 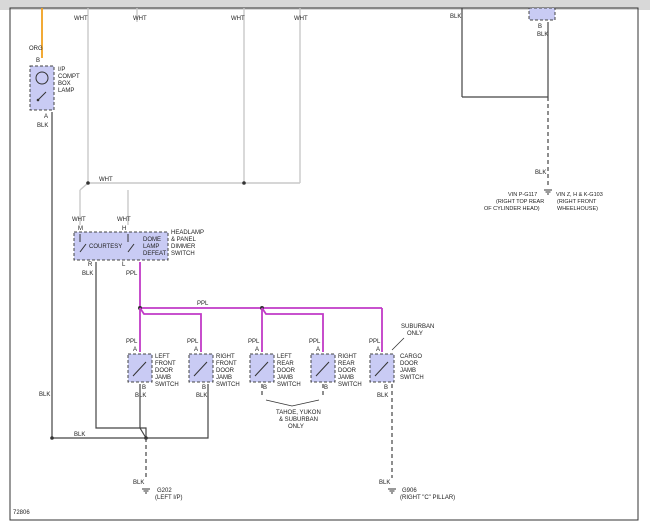 What do you see at coordinates (301, 19) in the screenshot?
I see `wht-tag-4: WHT` at bounding box center [301, 19].